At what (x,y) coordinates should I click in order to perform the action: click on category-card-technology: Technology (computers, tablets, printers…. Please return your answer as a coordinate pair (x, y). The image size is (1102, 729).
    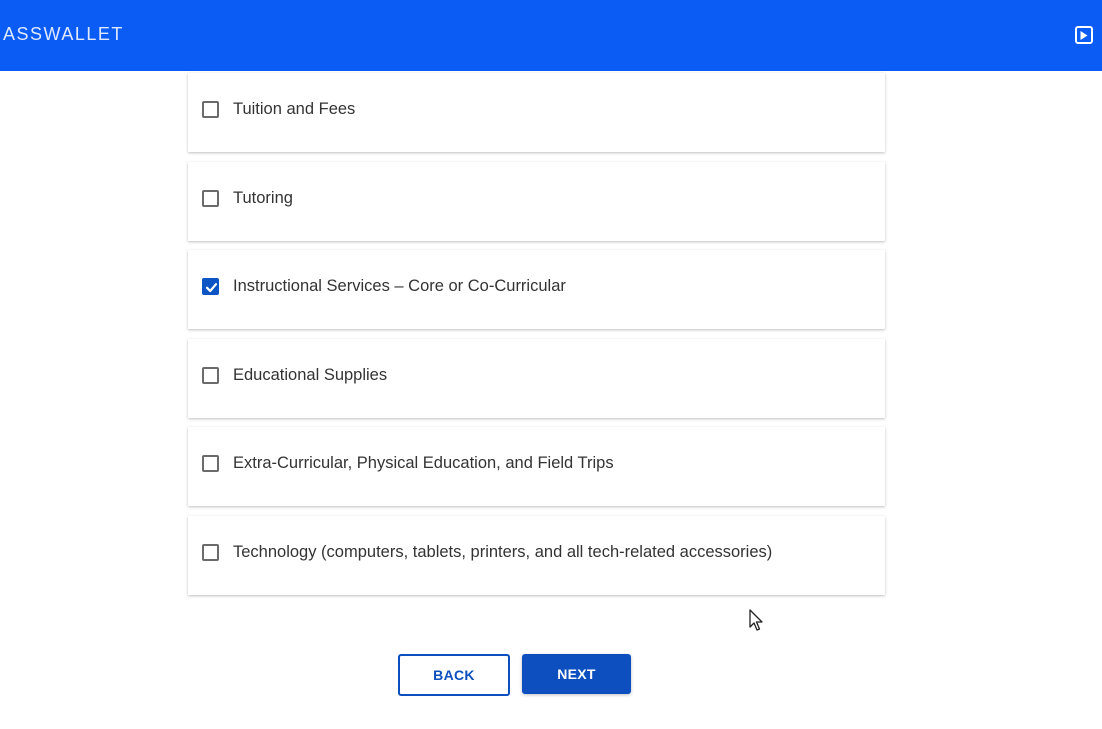
    Looking at the image, I should click on (536, 555).